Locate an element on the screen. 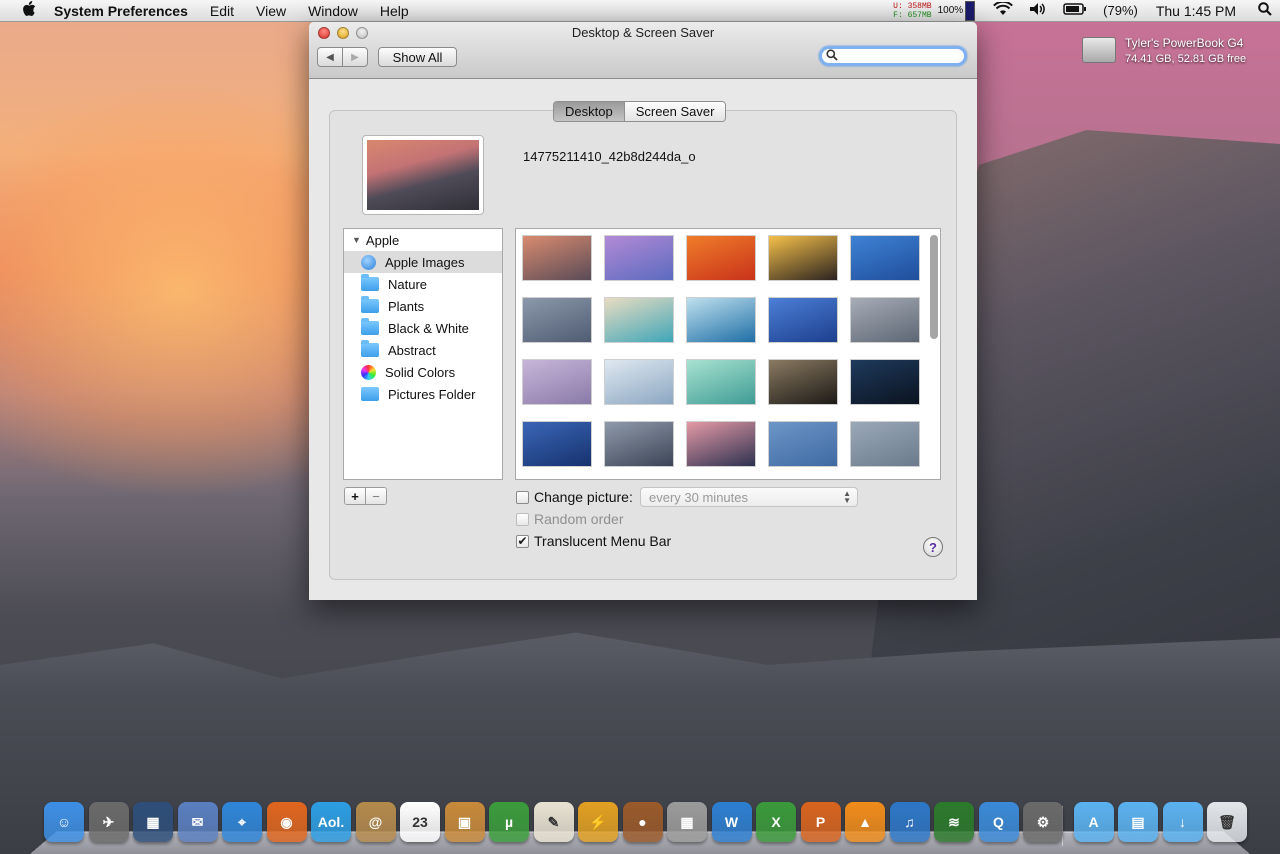 The height and width of the screenshot is (854, 1280). system-preferences-icon: ⚙ is located at coordinates (1043, 822).